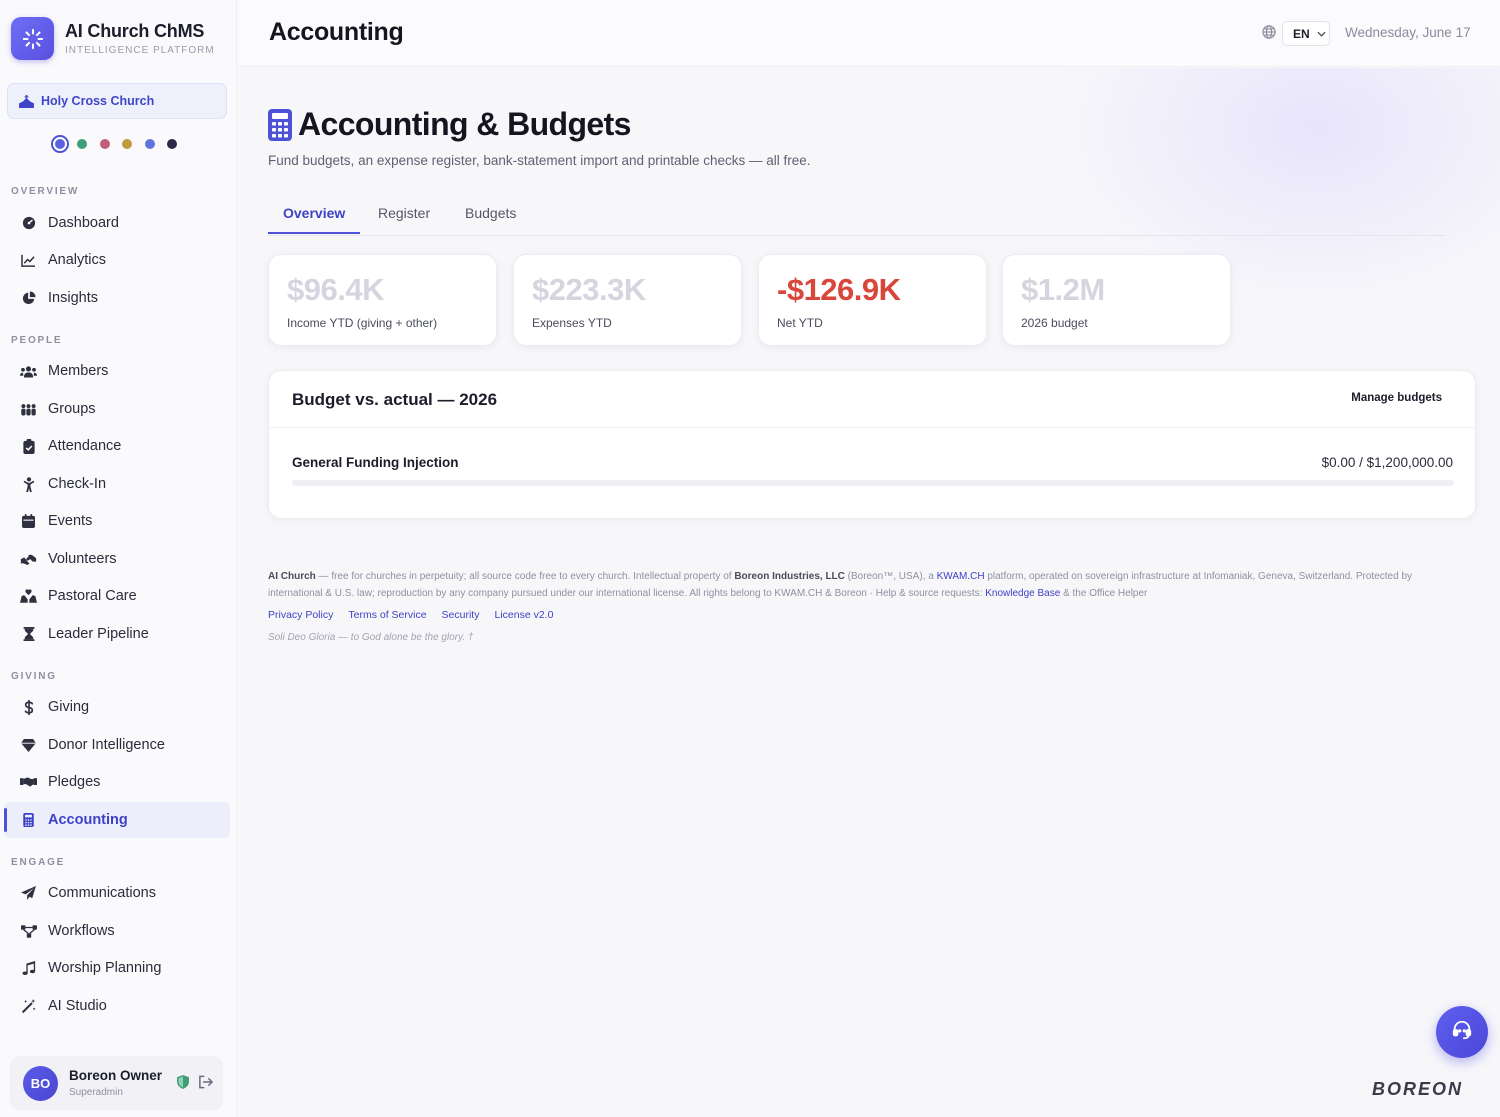  Describe the element at coordinates (490, 213) in the screenshot. I see `tab-budgets: Budgets` at that location.